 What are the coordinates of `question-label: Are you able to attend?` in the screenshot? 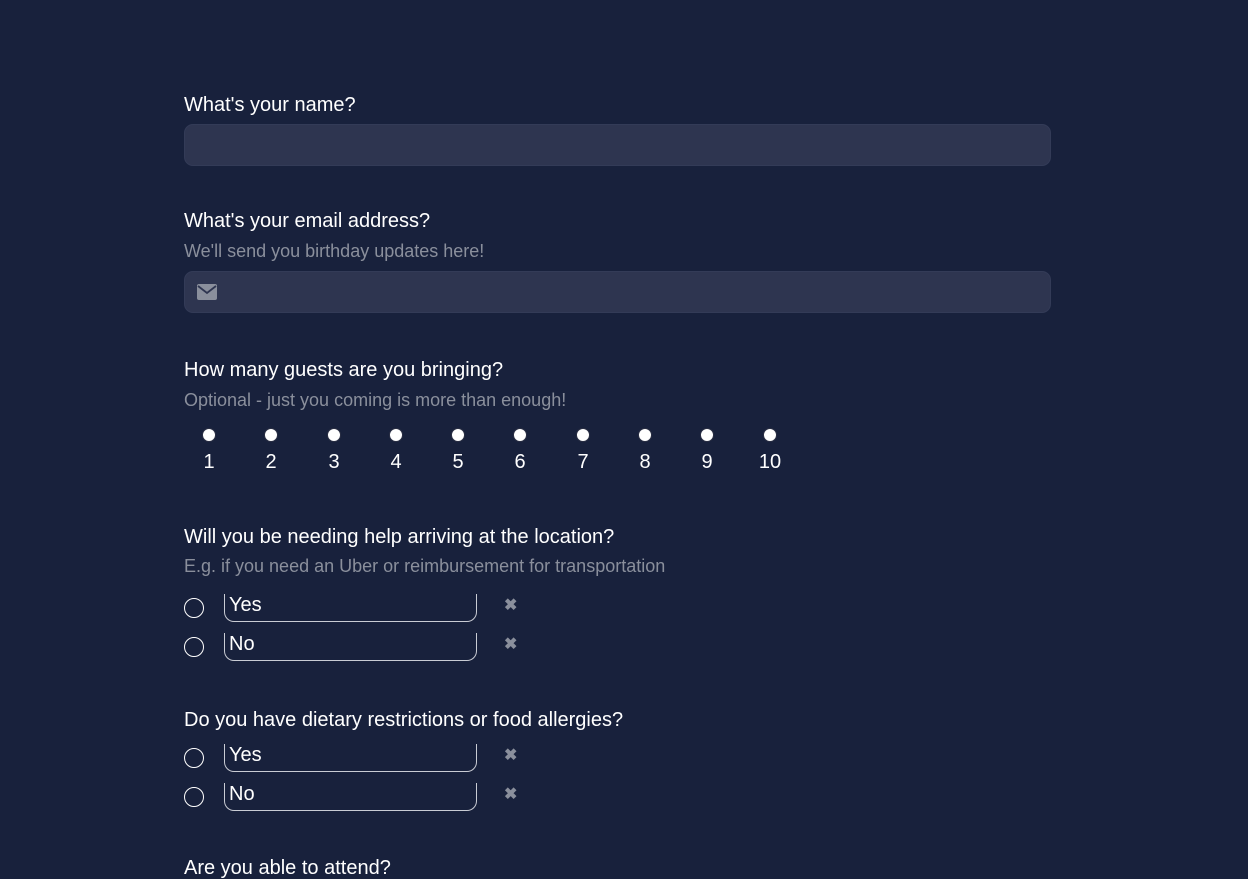 It's located at (287, 868).